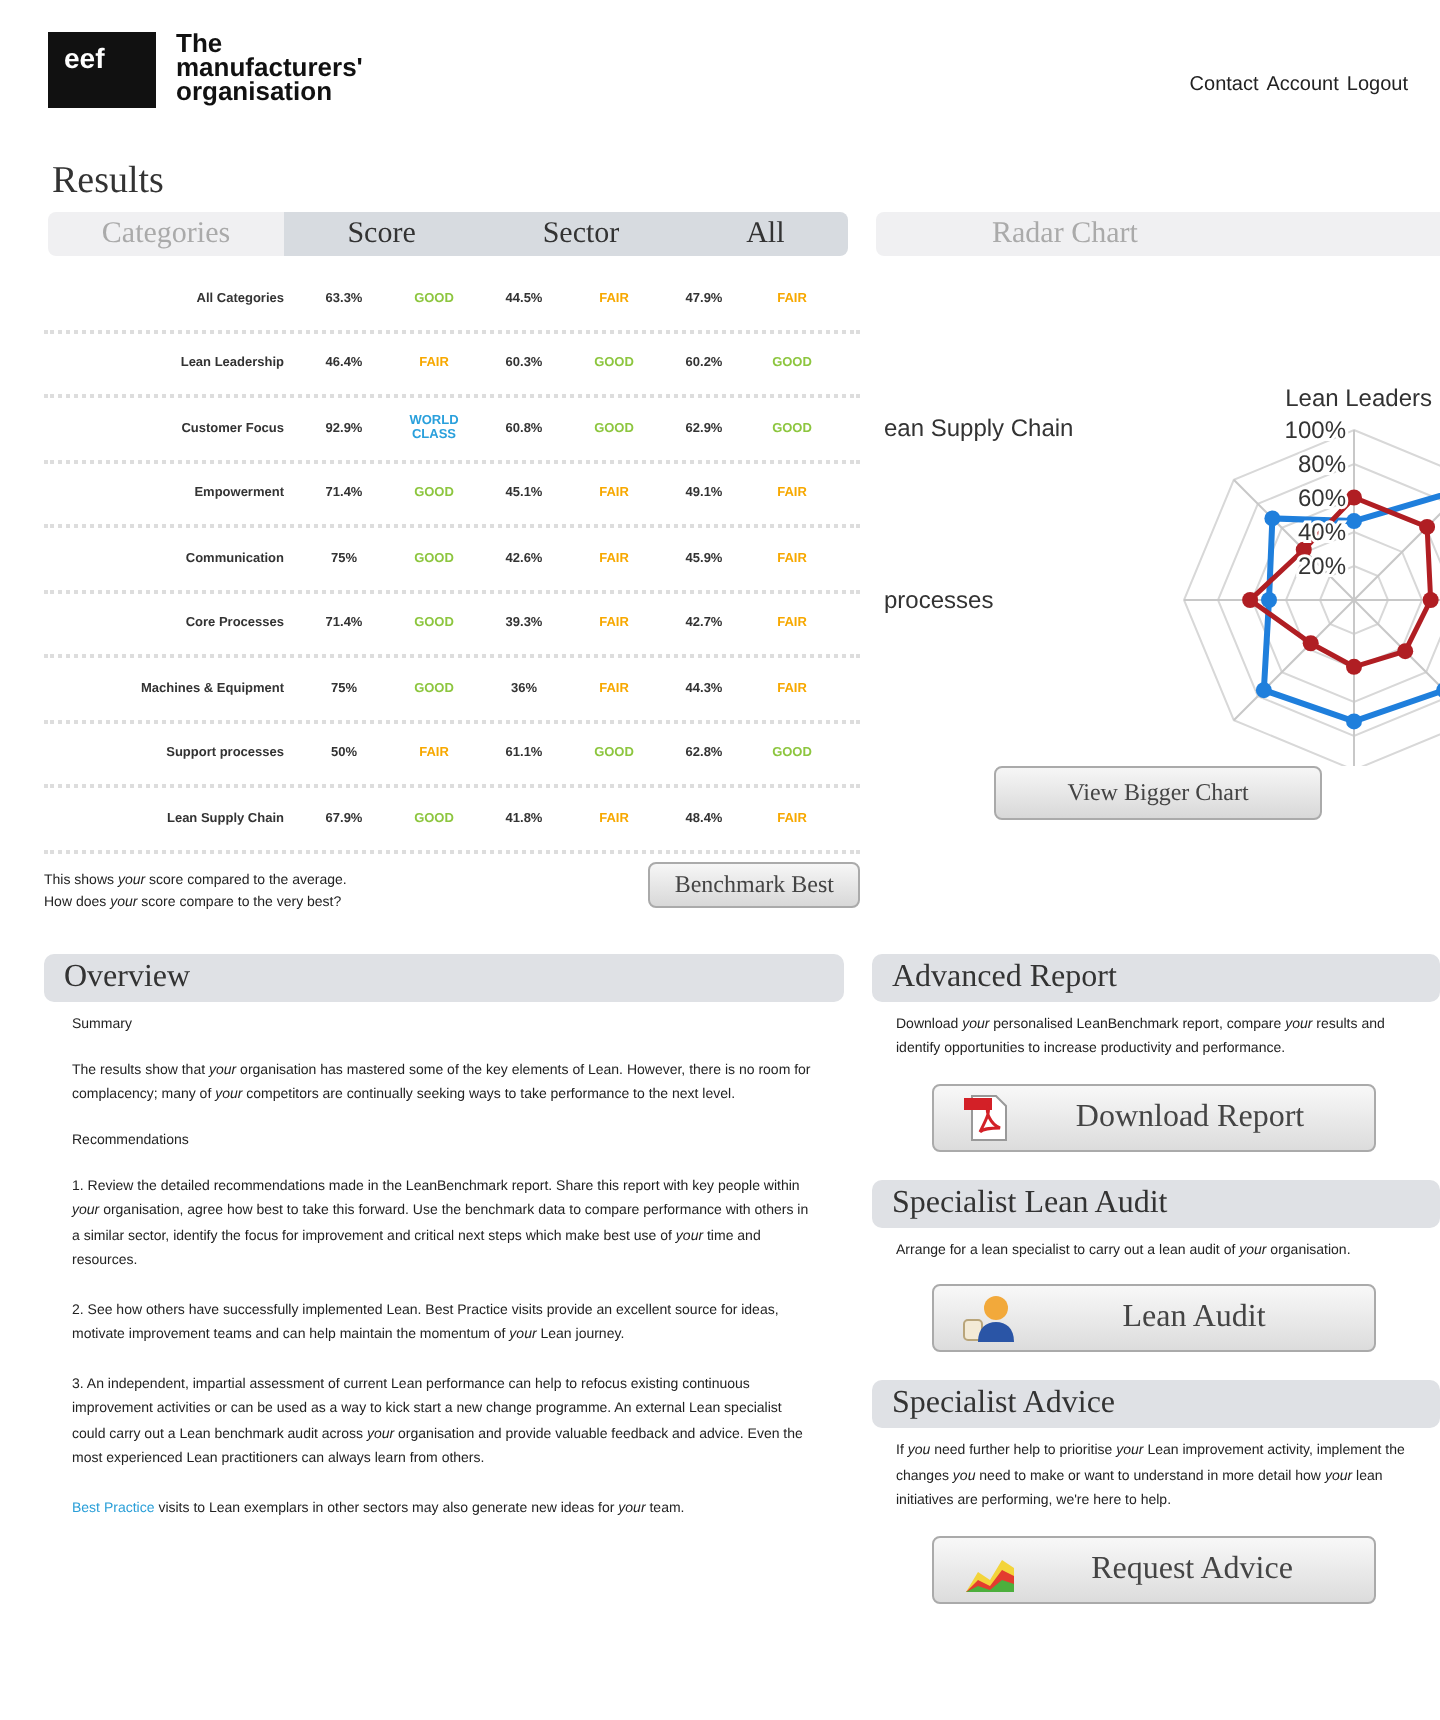  Describe the element at coordinates (581, 234) in the screenshot. I see `column-header: Sector` at that location.